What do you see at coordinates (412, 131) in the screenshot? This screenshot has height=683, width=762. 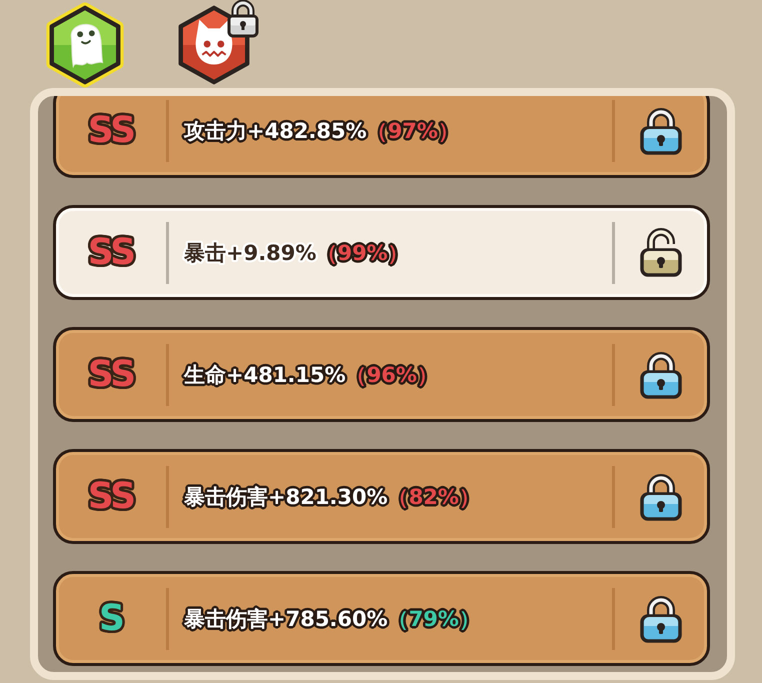 I see `roll-percent: （97%）` at bounding box center [412, 131].